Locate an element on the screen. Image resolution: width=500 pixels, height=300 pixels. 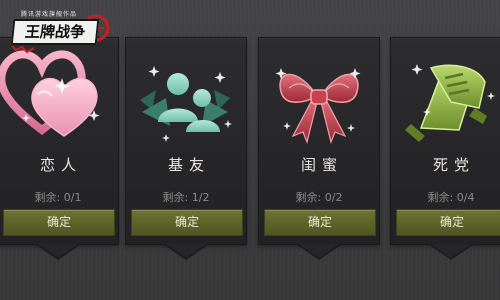
game-logo: 腾讯游戏旗舰作品 王牌战争 is located at coordinates (58, 34).